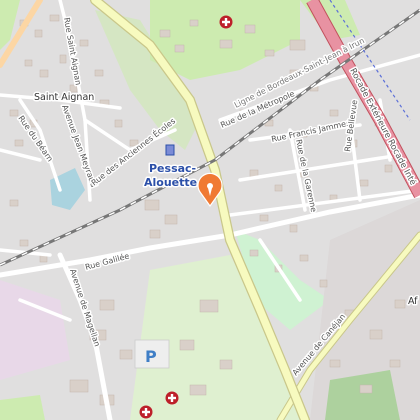 This screenshot has width=420, height=420. I want to click on area-label-af: Af, so click(413, 301).